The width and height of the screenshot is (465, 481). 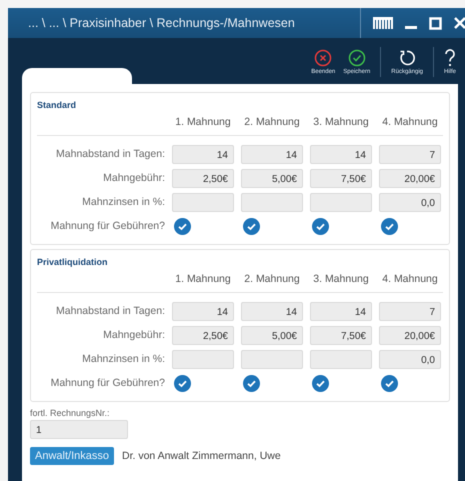 What do you see at coordinates (357, 58) in the screenshot?
I see `checkmark-icon` at bounding box center [357, 58].